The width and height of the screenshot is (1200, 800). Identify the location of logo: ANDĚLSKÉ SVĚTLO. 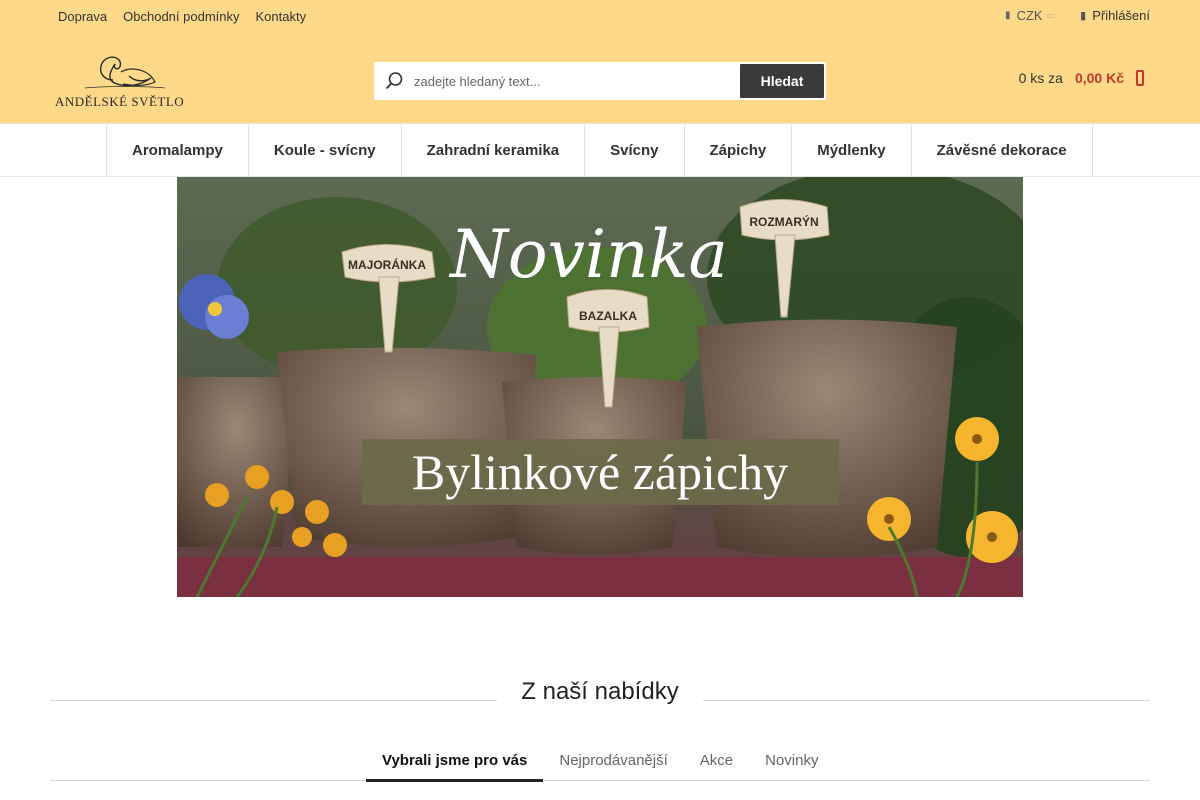
(122, 81).